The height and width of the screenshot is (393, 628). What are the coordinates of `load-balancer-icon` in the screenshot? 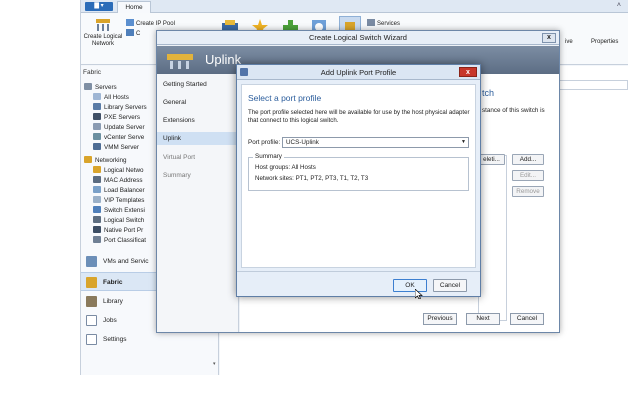 It's located at (97, 189).